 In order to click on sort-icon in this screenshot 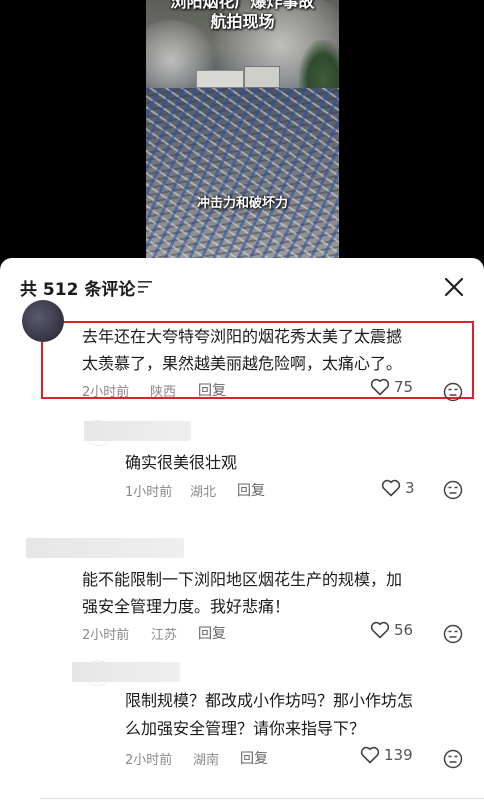, I will do `click(145, 287)`.